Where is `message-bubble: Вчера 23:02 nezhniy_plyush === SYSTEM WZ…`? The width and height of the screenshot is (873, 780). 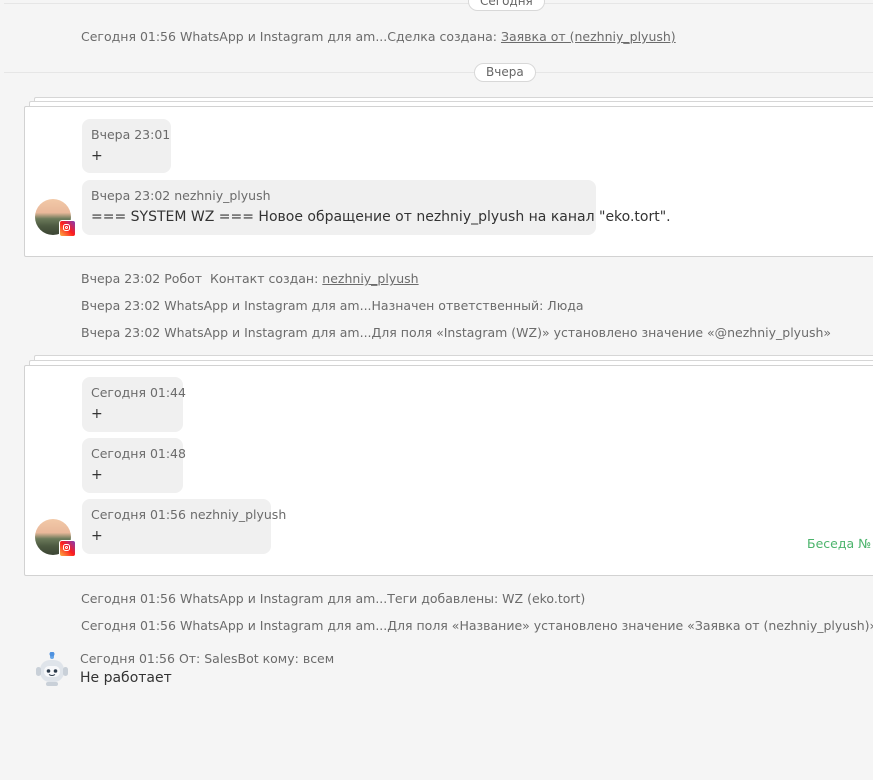
message-bubble: Вчера 23:02 nezhniy_plyush === SYSTEM WZ… is located at coordinates (376, 207).